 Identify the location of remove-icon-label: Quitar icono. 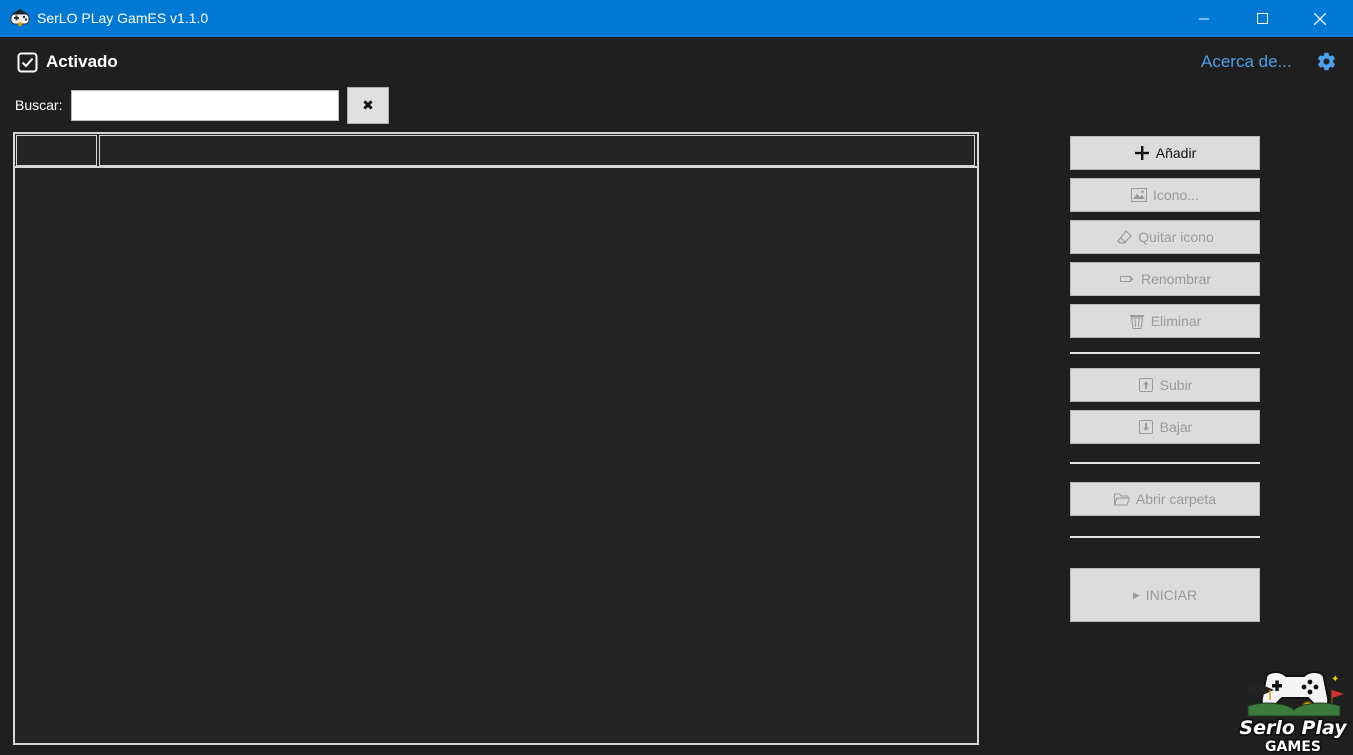
(1176, 237).